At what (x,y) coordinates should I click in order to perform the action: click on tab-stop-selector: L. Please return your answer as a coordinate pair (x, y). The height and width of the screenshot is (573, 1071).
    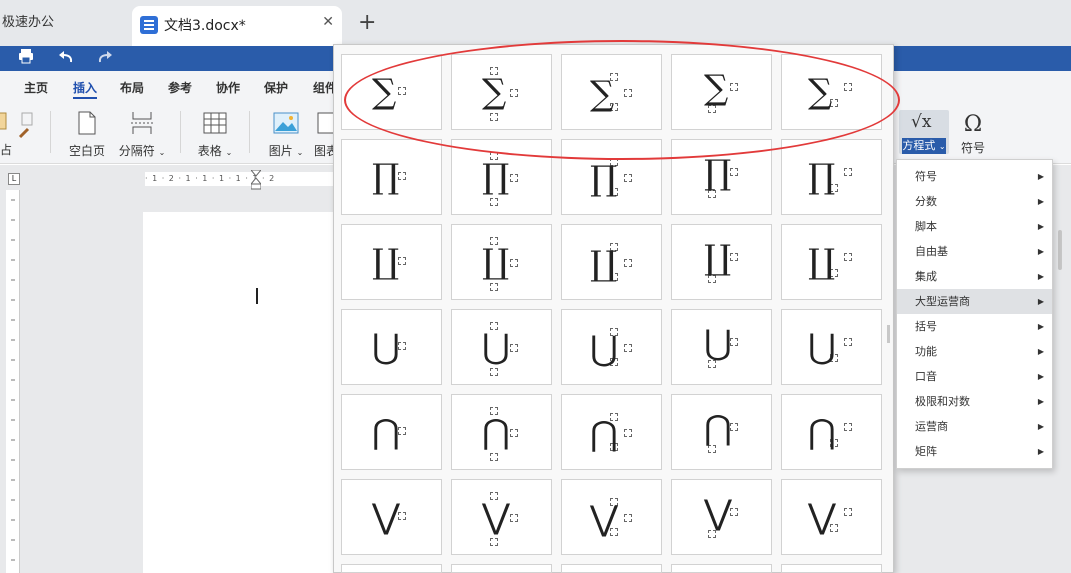
    Looking at the image, I should click on (14, 179).